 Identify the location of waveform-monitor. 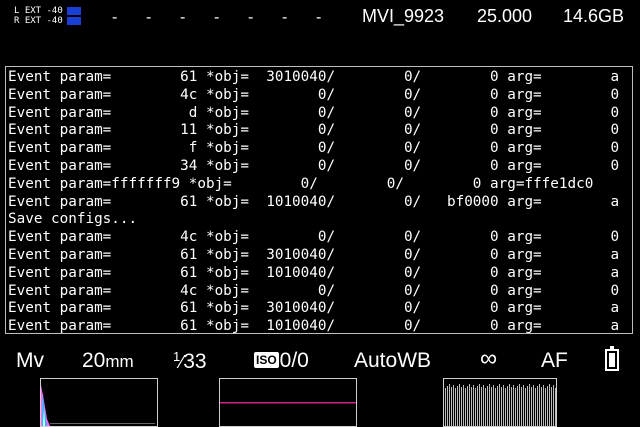
(288, 402).